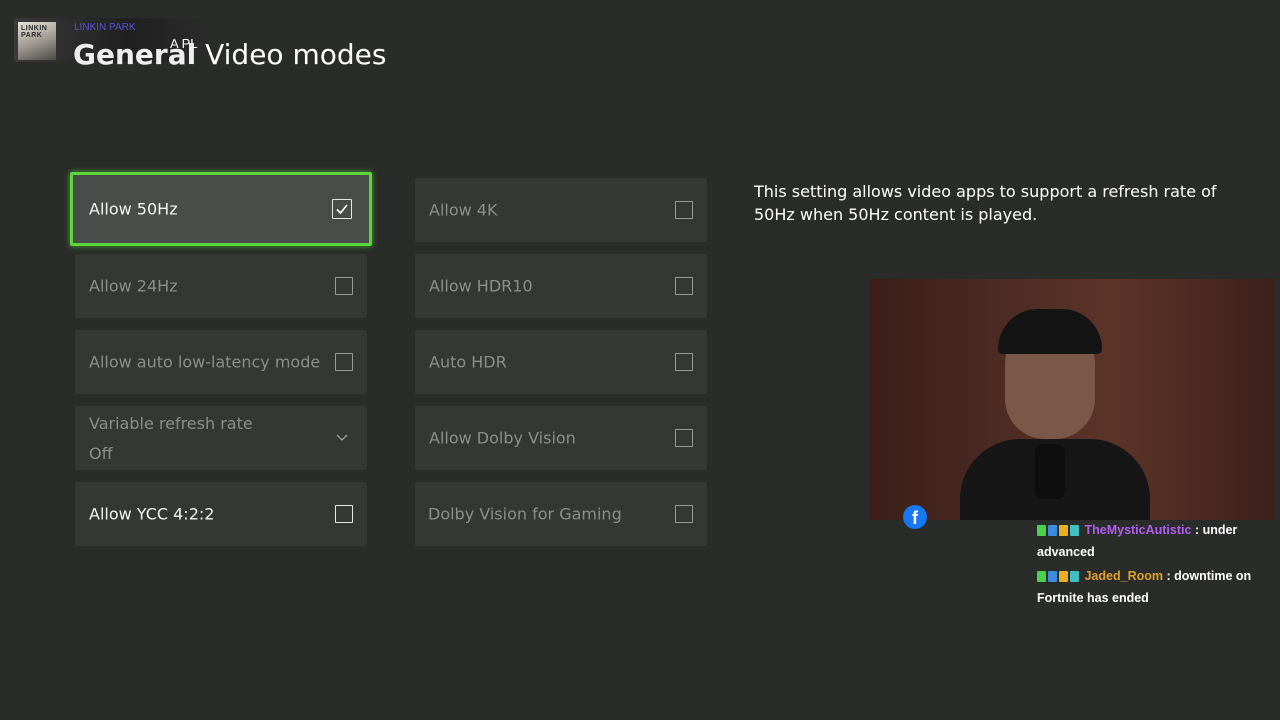 The height and width of the screenshot is (720, 1280). What do you see at coordinates (1155, 541) in the screenshot?
I see `chat-message: TheMysticAutistic : under advanced` at bounding box center [1155, 541].